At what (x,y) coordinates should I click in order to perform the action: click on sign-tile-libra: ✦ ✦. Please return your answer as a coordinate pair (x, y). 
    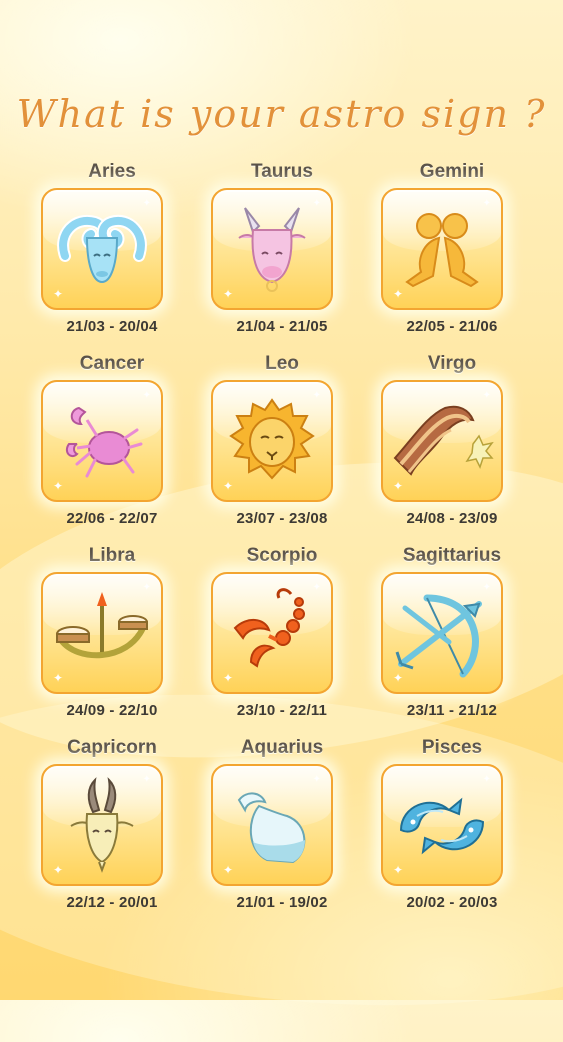
    Looking at the image, I should click on (102, 633).